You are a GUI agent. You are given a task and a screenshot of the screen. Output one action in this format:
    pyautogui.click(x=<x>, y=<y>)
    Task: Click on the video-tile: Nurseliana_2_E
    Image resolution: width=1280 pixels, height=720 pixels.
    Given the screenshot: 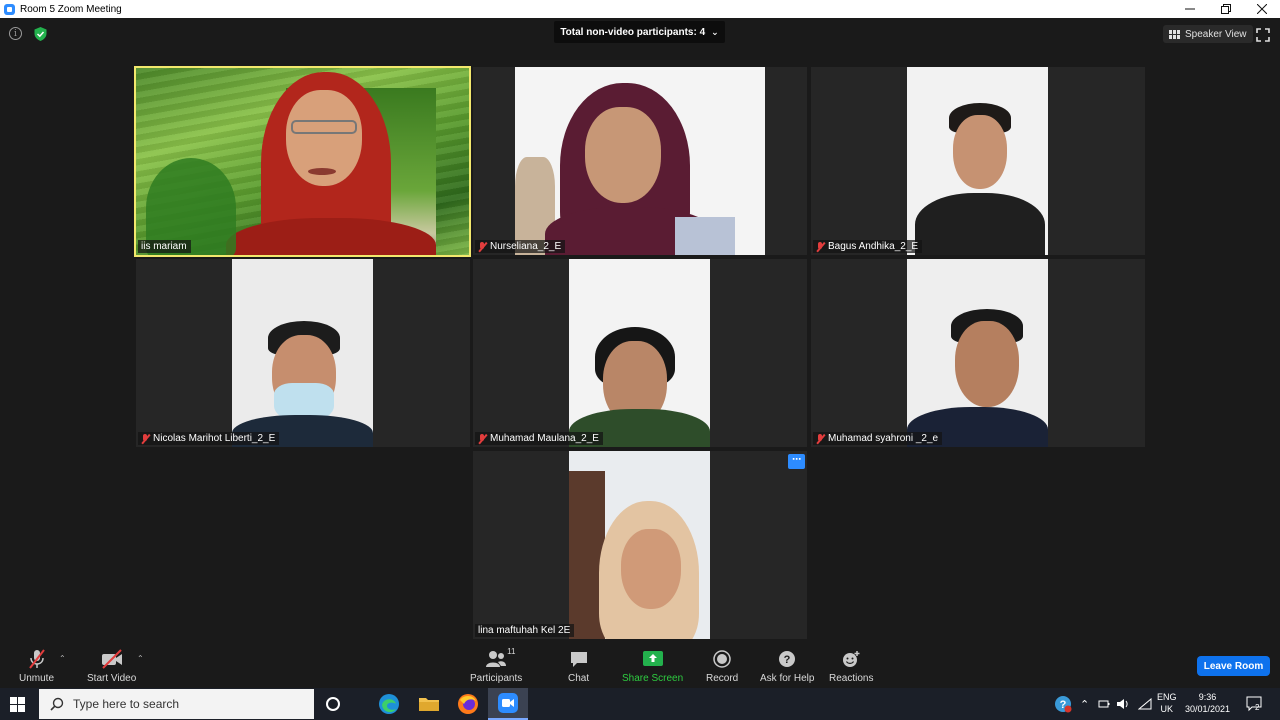 What is the action you would take?
    pyautogui.click(x=640, y=161)
    